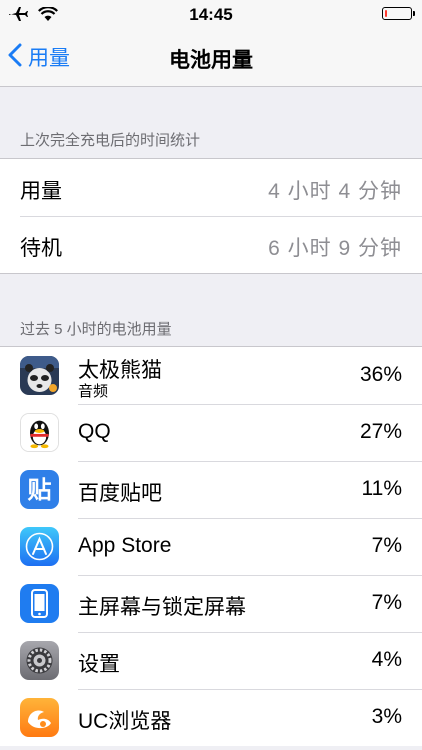  Describe the element at coordinates (335, 191) in the screenshot. I see `row-value: 4 小时 4 分钟` at that location.